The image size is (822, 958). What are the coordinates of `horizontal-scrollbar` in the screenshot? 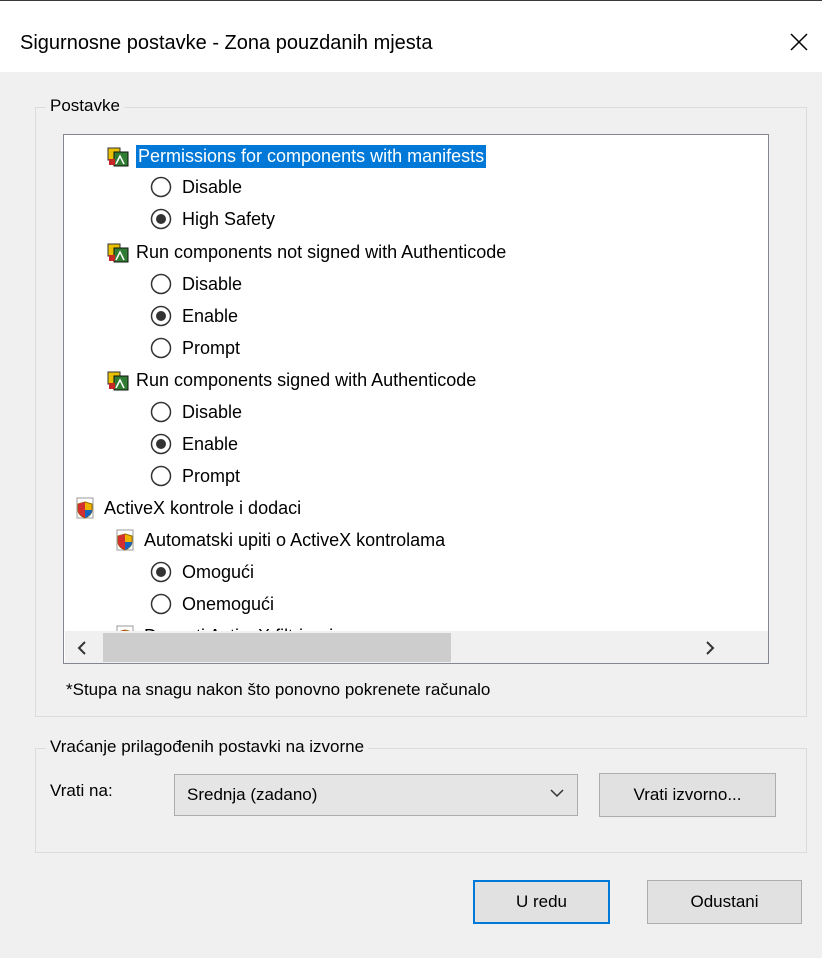 It's located at (416, 647).